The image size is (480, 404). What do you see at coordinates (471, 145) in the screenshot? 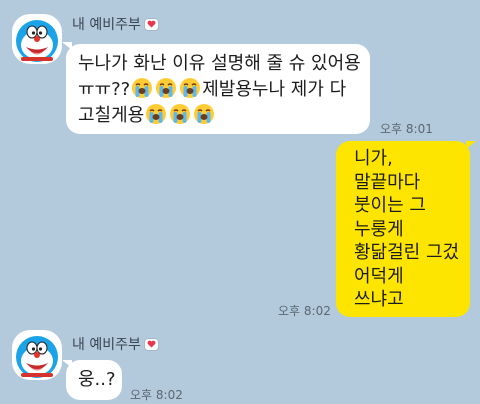
I see `bubble-tail` at bounding box center [471, 145].